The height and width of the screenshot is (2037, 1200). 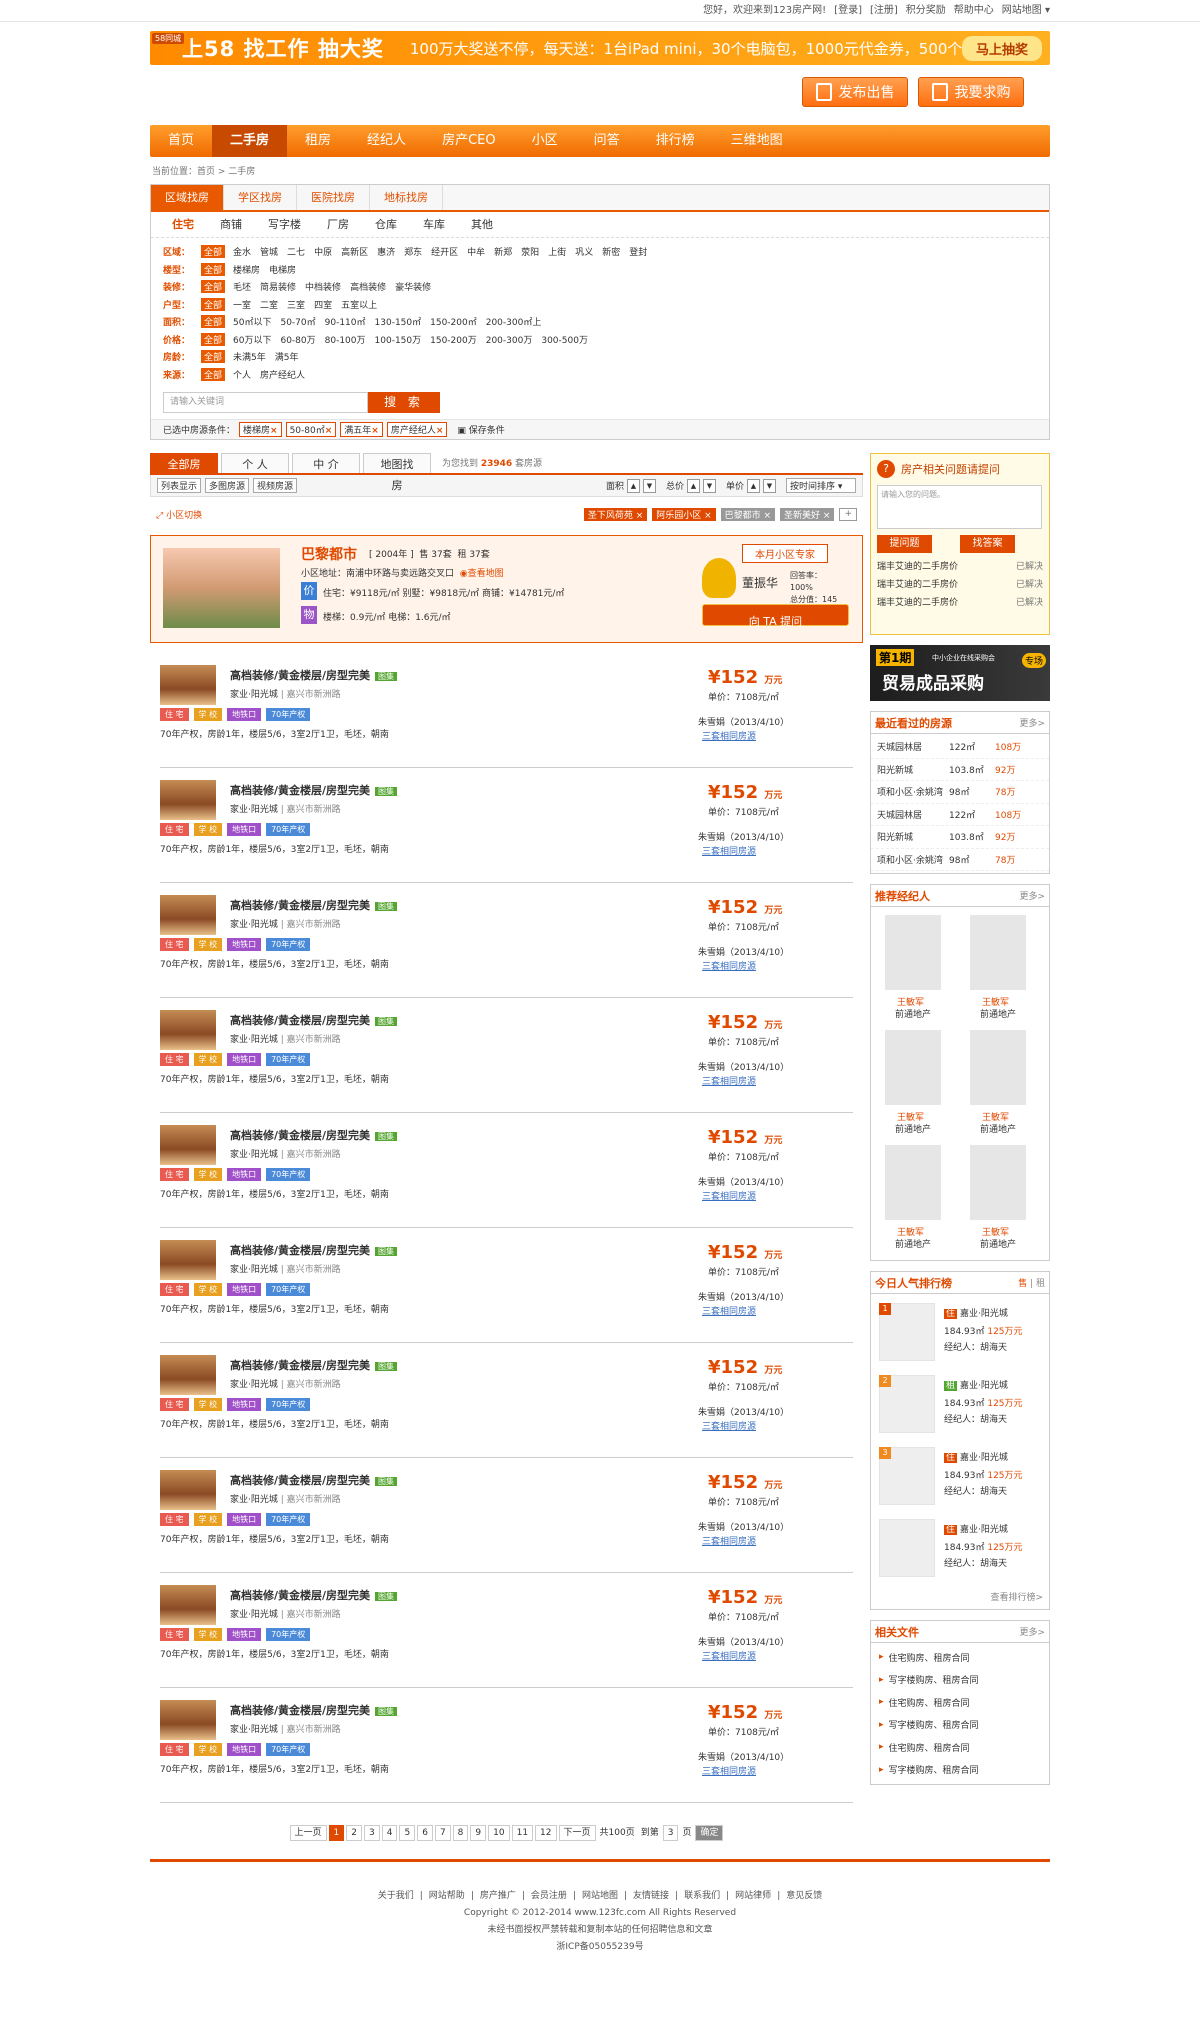 I want to click on sort-up-icon: ▲, so click(x=633, y=485).